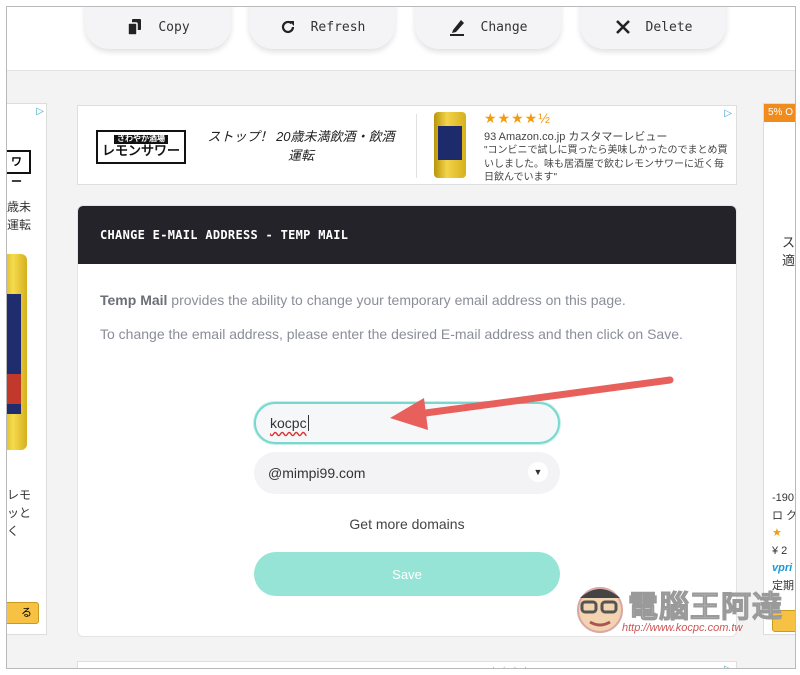 This screenshot has height=675, width=800. I want to click on refresh-button: Refresh, so click(322, 28).